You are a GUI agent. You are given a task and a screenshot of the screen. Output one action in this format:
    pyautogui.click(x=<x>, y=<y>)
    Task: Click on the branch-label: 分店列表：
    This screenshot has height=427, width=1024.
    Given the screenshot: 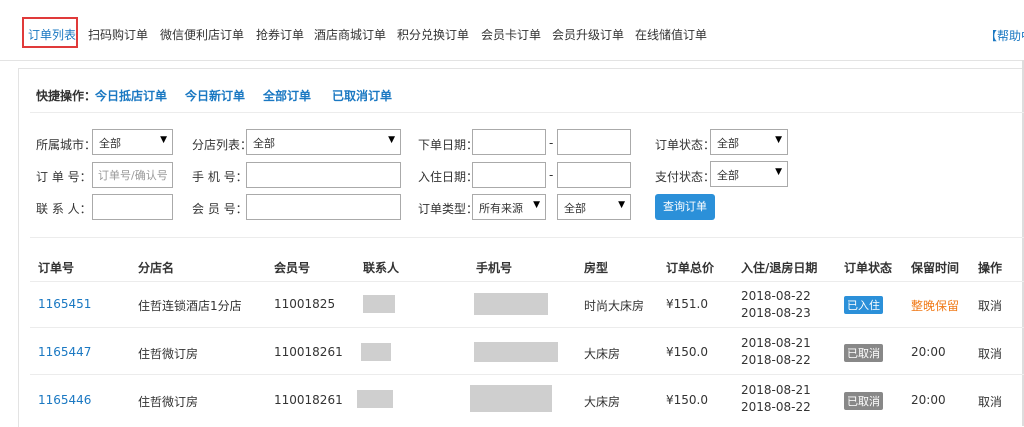 What is the action you would take?
    pyautogui.click(x=222, y=145)
    